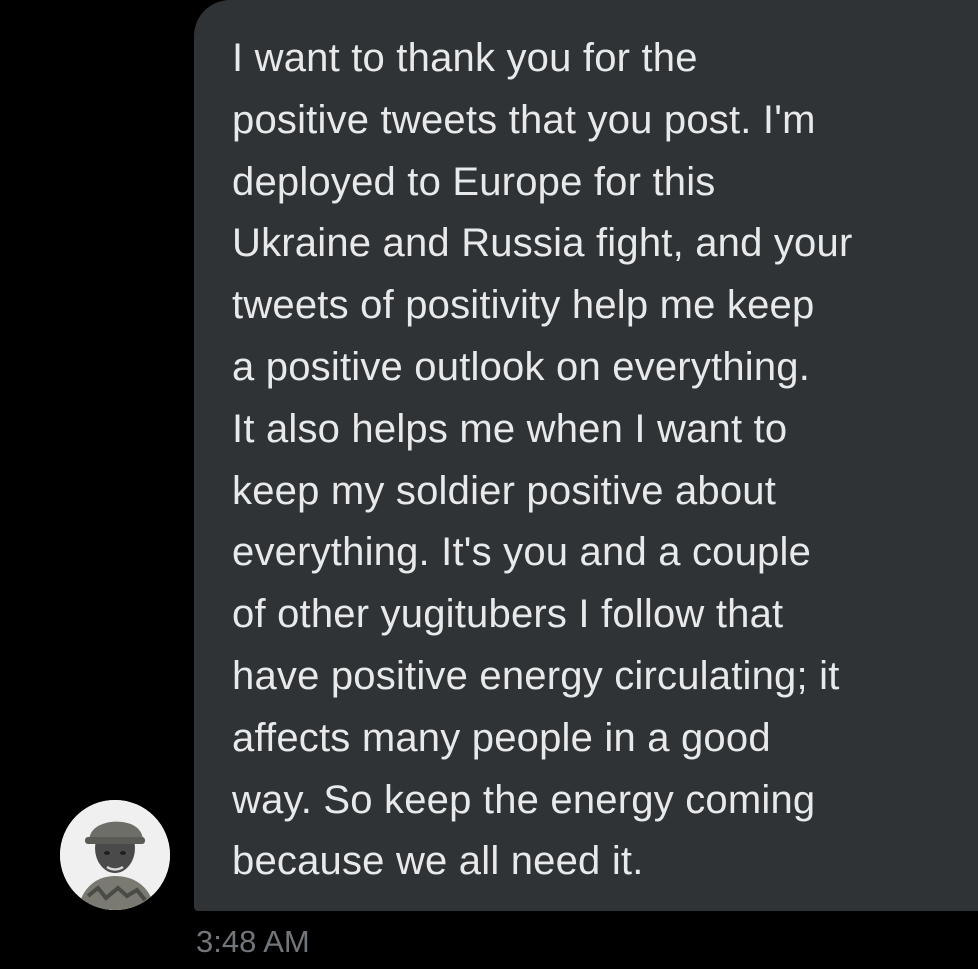  Describe the element at coordinates (253, 941) in the screenshot. I see `message-timestamp: 3:48 AM` at that location.